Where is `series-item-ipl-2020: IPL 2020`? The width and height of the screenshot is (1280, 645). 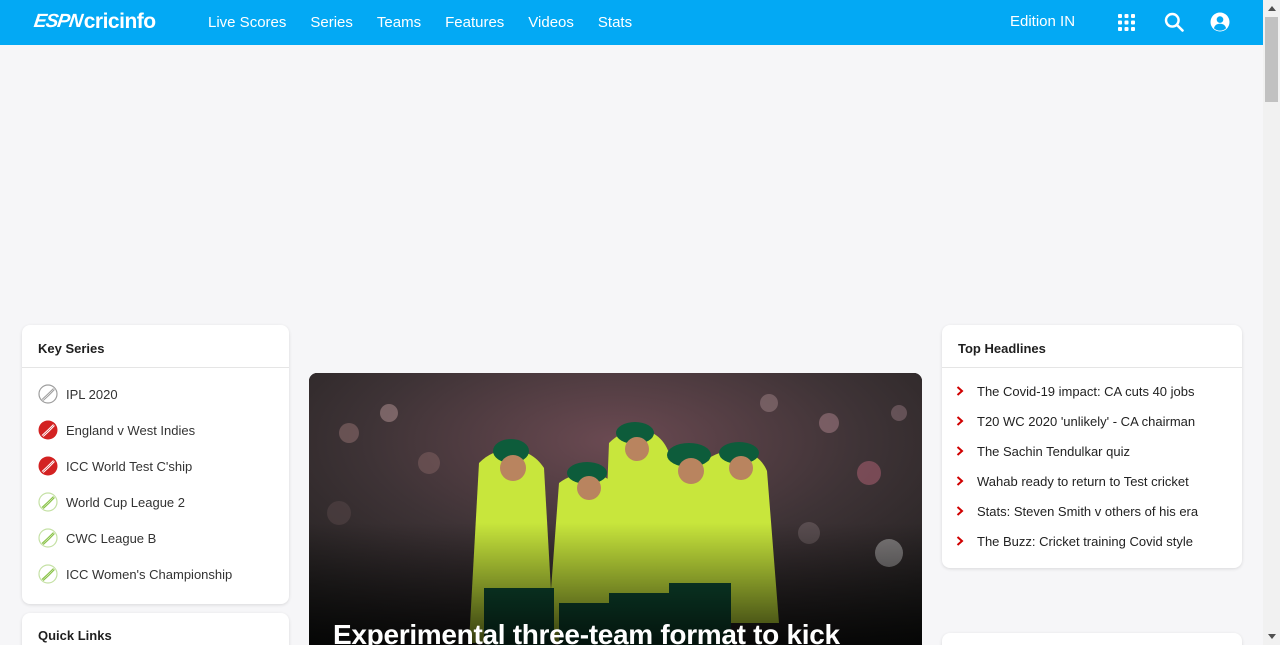 series-item-ipl-2020: IPL 2020 is located at coordinates (155, 394).